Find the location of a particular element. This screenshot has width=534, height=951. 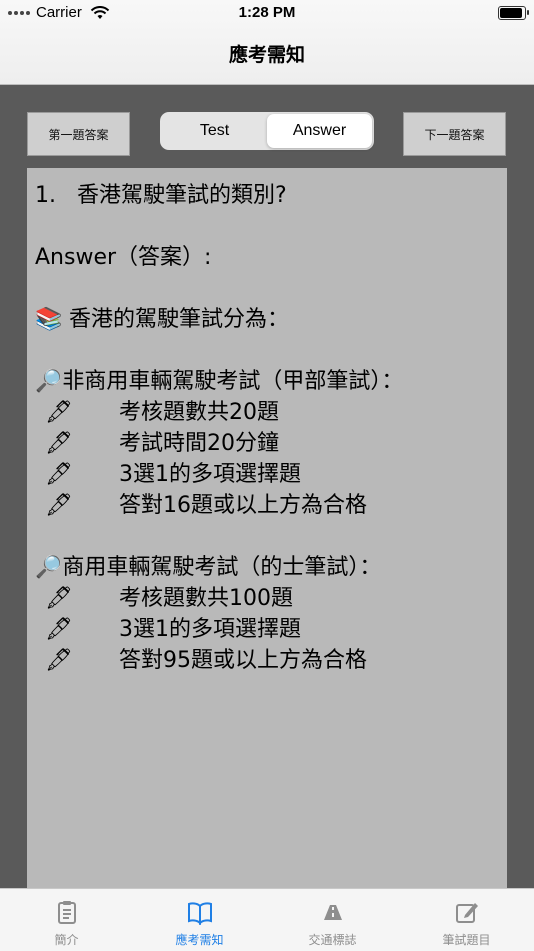

section2-heading: 🔎 商用車輛駕駛考試（的士筆試）： is located at coordinates (267, 567).